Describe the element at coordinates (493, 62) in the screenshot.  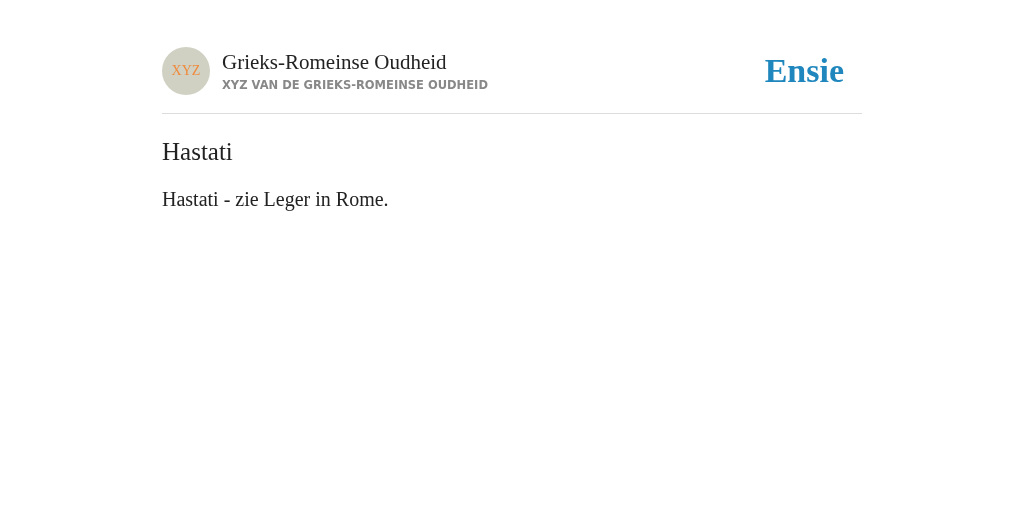
I see `source-title: Grieks-Romeinse Oudheid` at that location.